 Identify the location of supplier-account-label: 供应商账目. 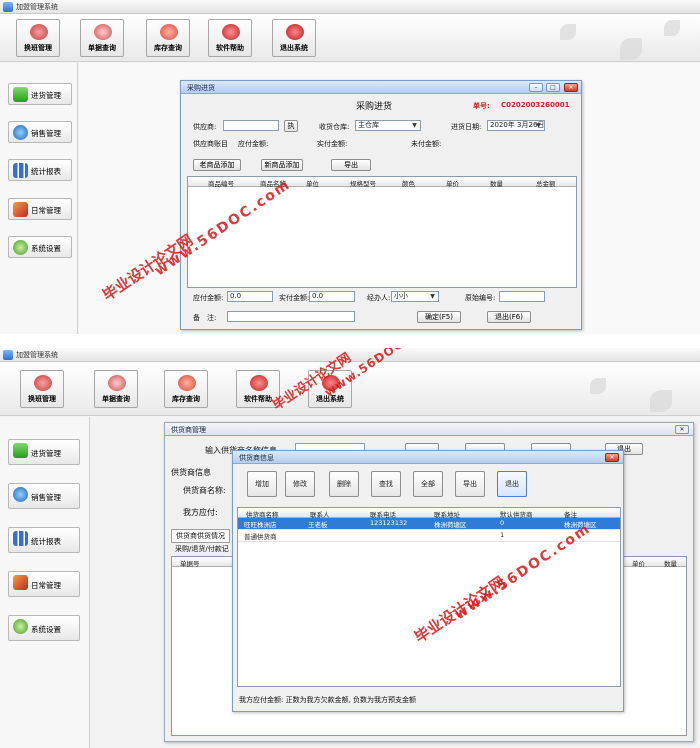
(210, 144).